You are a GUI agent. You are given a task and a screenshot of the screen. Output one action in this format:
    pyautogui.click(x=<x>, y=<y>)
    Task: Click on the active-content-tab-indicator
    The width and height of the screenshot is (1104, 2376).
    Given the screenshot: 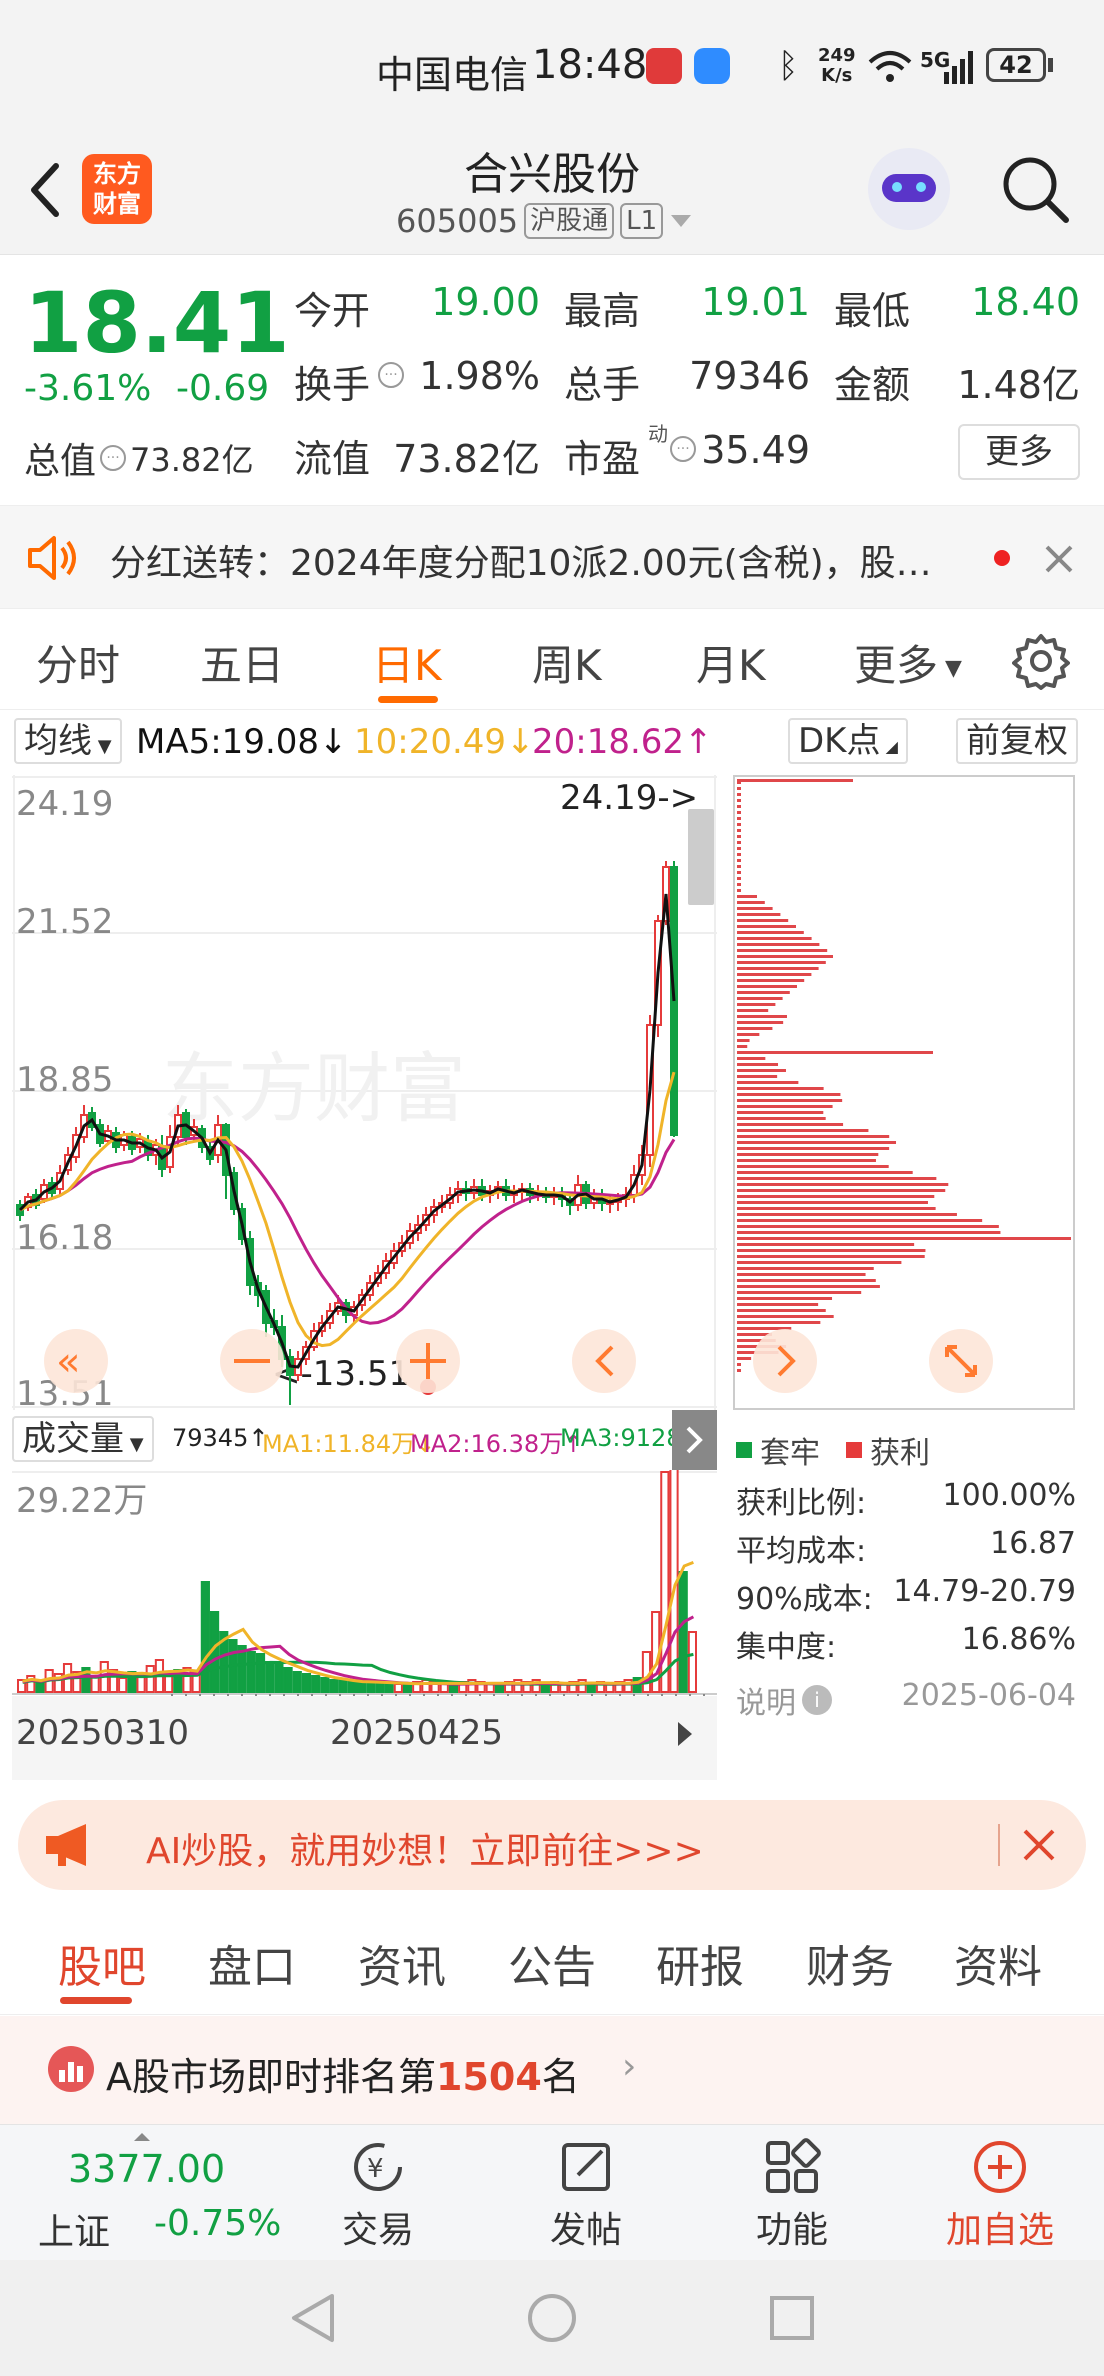 What is the action you would take?
    pyautogui.click(x=96, y=2000)
    